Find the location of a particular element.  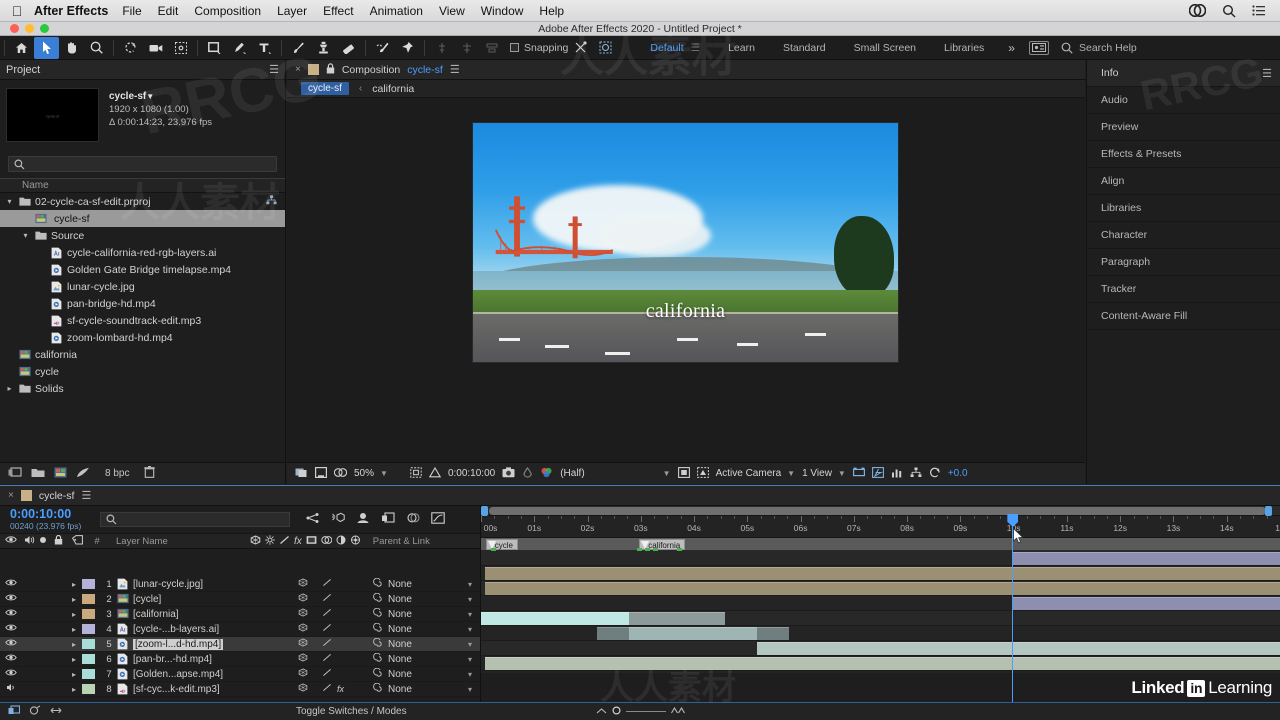

rotation-tool-icon is located at coordinates (130, 48).